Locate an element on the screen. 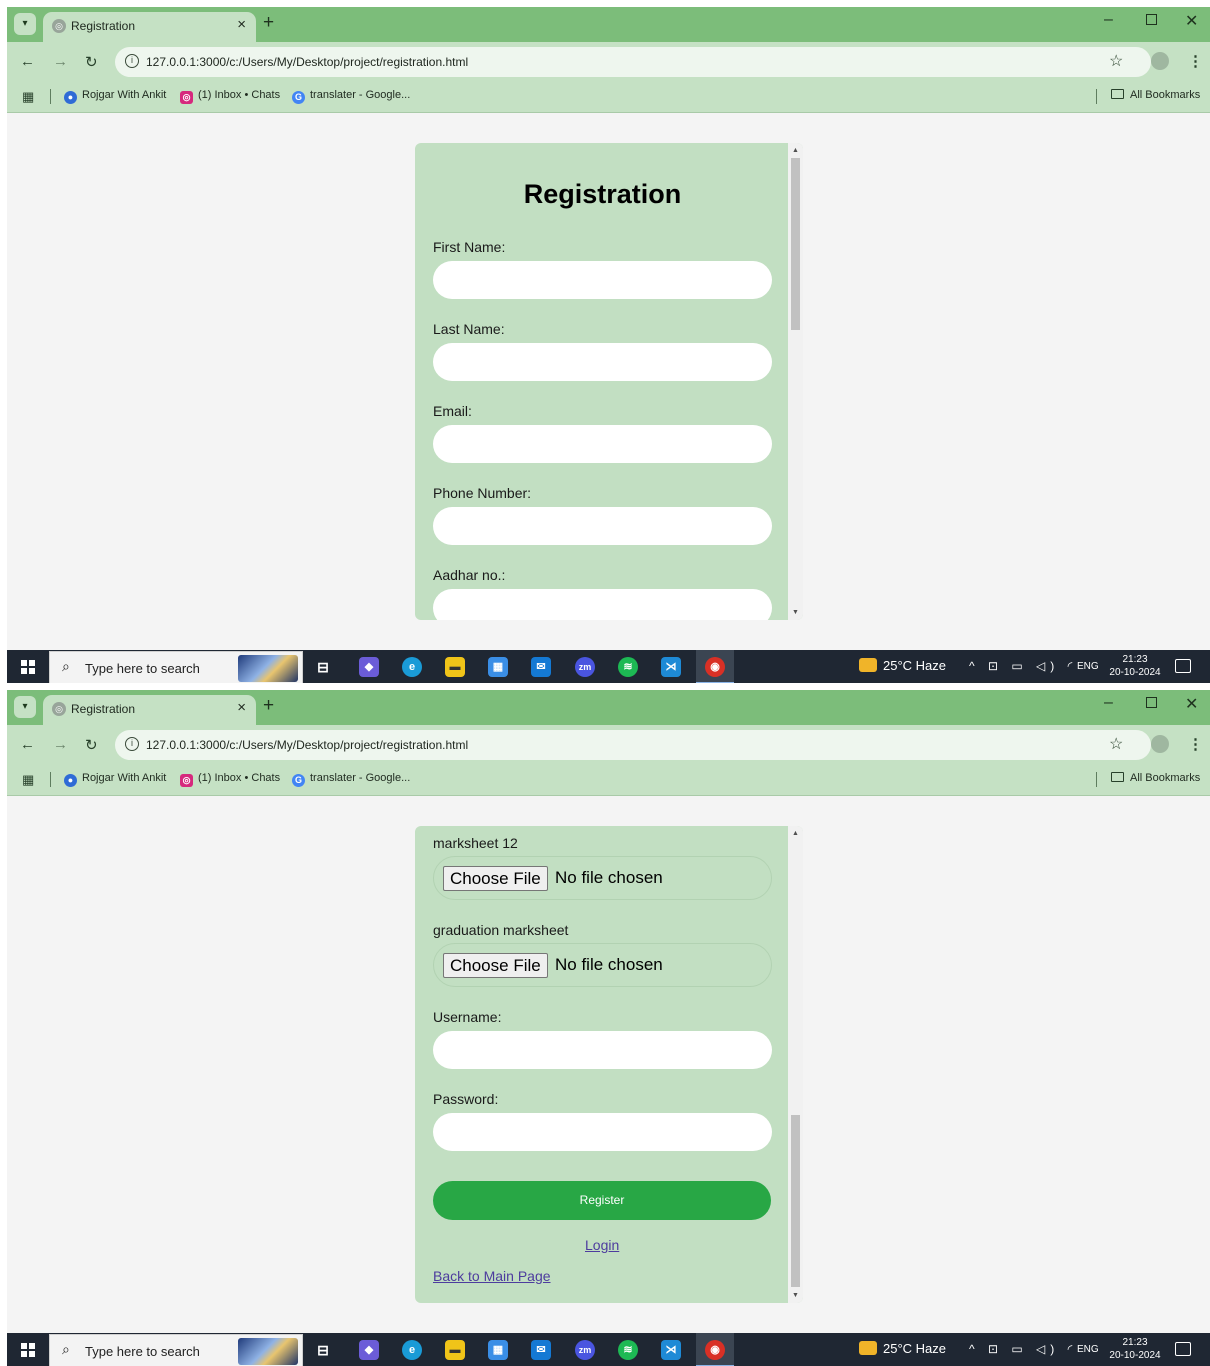 The height and width of the screenshot is (1366, 1210). back-to-main-link: Back to Main Page is located at coordinates (492, 1276).